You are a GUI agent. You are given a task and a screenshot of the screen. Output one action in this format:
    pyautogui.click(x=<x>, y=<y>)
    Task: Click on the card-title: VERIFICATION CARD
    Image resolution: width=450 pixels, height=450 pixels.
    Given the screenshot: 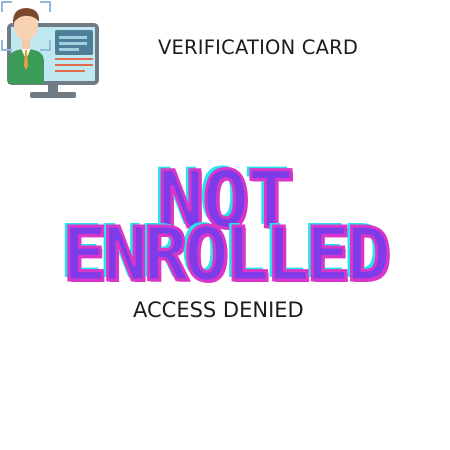 What is the action you would take?
    pyautogui.click(x=258, y=47)
    